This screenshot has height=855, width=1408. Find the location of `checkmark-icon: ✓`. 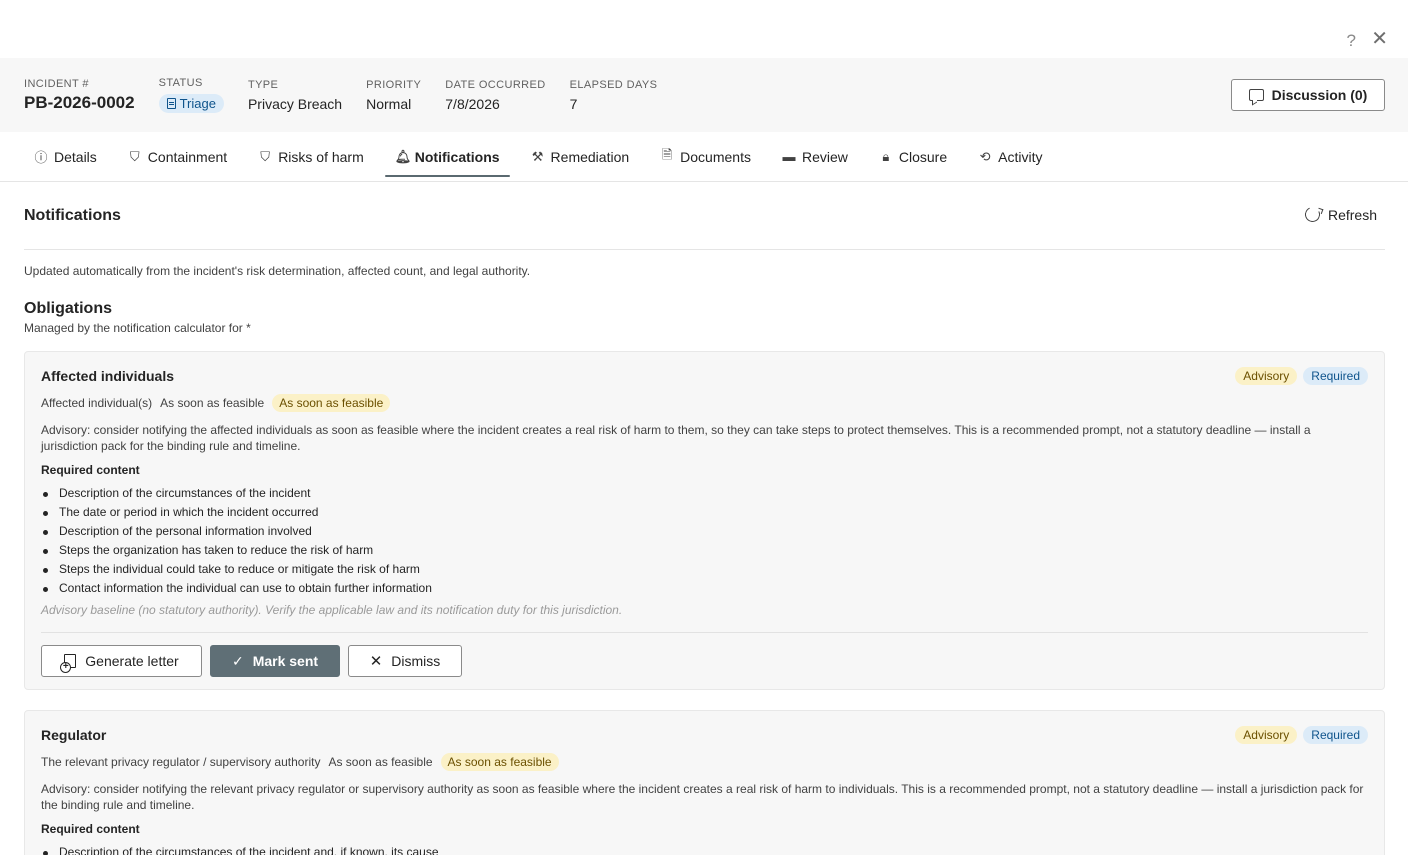

checkmark-icon: ✓ is located at coordinates (237, 660).